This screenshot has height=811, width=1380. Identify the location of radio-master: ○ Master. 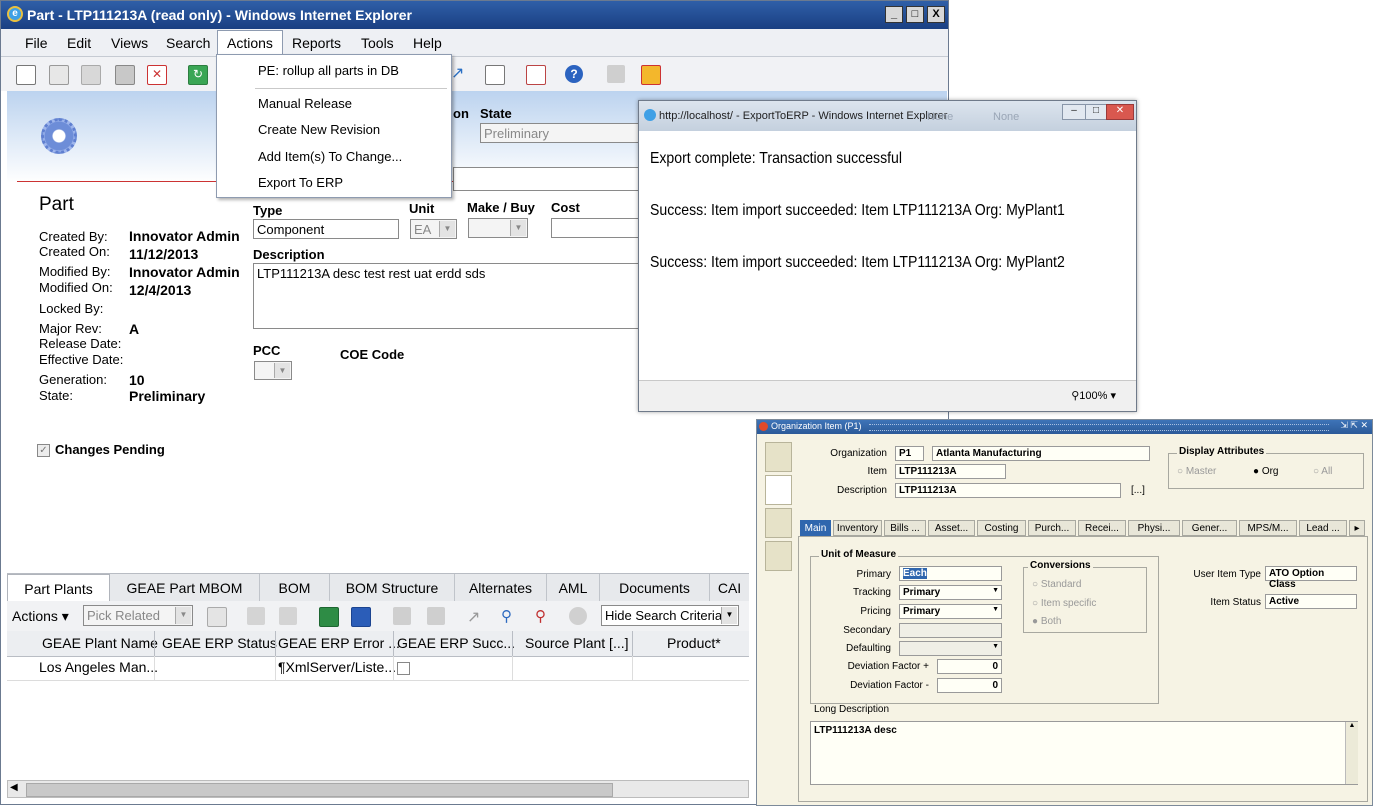
(1196, 471).